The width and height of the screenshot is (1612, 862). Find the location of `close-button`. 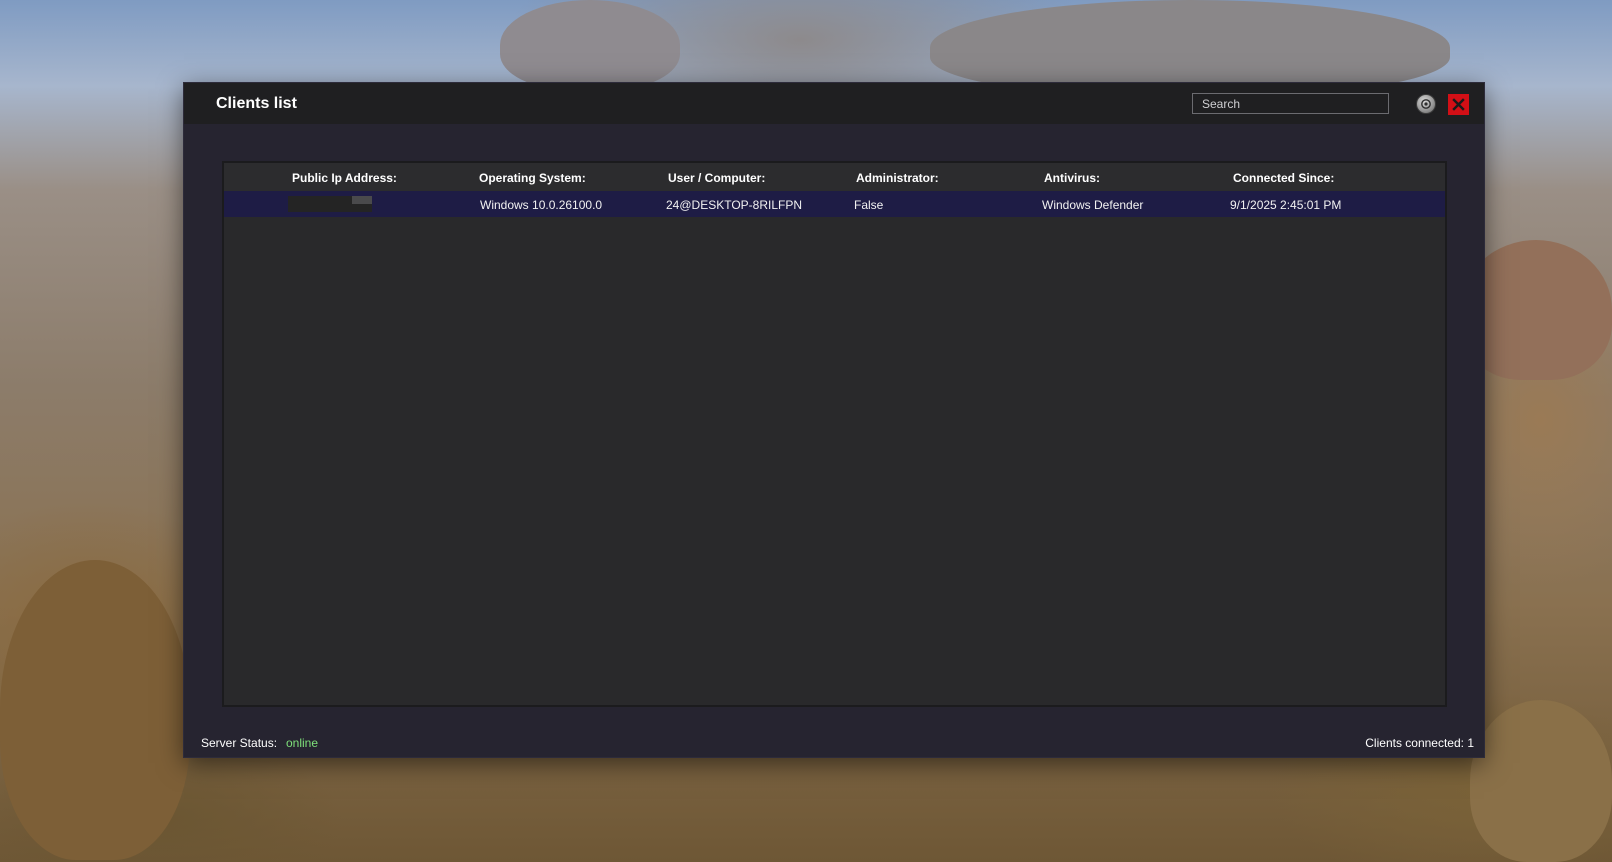

close-button is located at coordinates (1458, 104).